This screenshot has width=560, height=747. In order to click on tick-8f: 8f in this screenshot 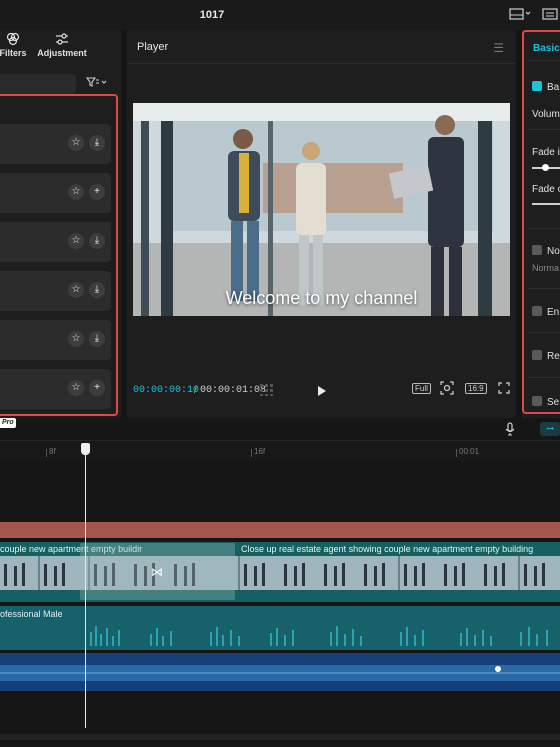, I will do `click(52, 451)`.